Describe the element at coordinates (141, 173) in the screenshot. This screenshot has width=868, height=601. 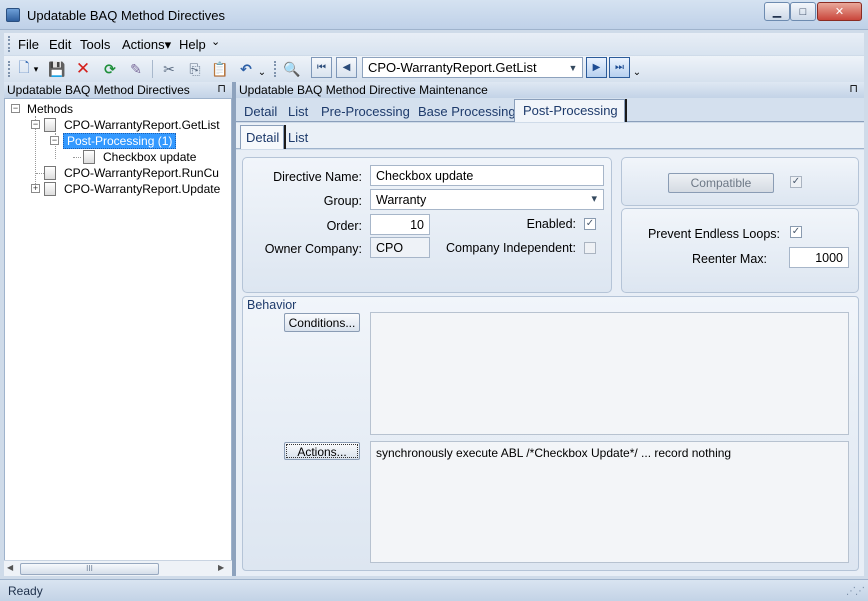
I see `tree-node-runcu: CPO-WarrantyReport.RunCu` at that location.